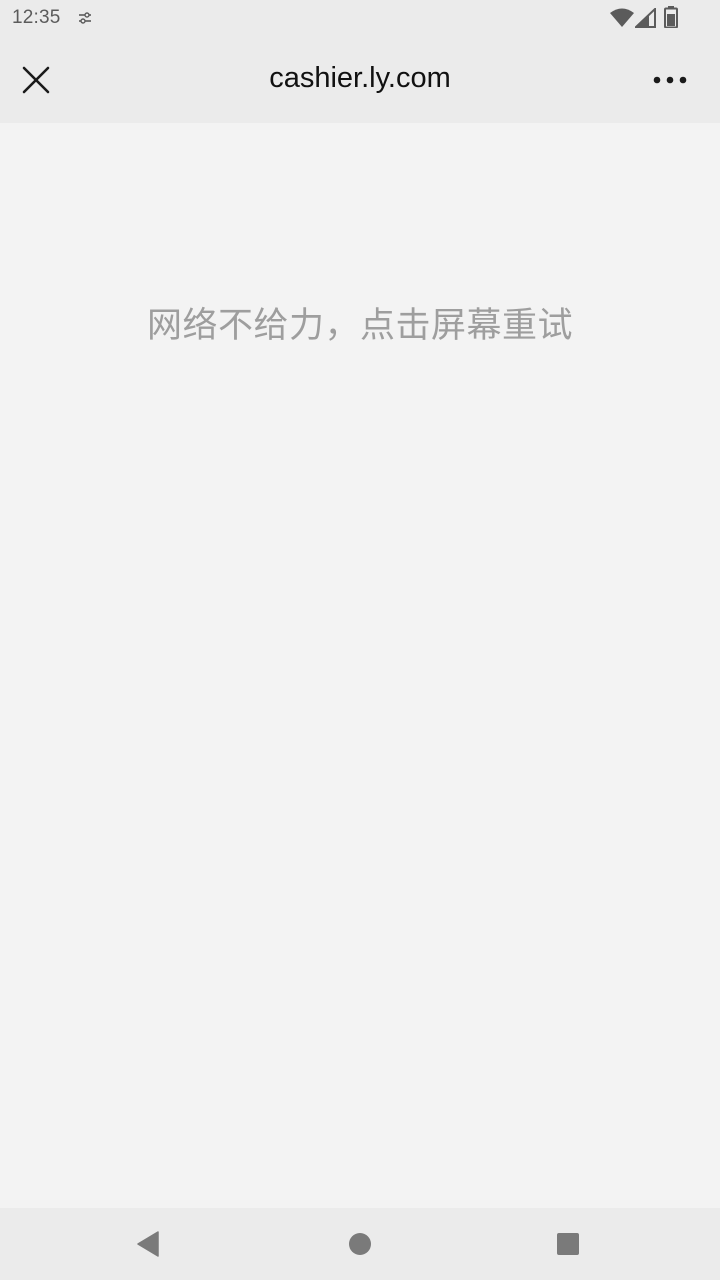 The height and width of the screenshot is (1280, 720). I want to click on more-icon, so click(670, 80).